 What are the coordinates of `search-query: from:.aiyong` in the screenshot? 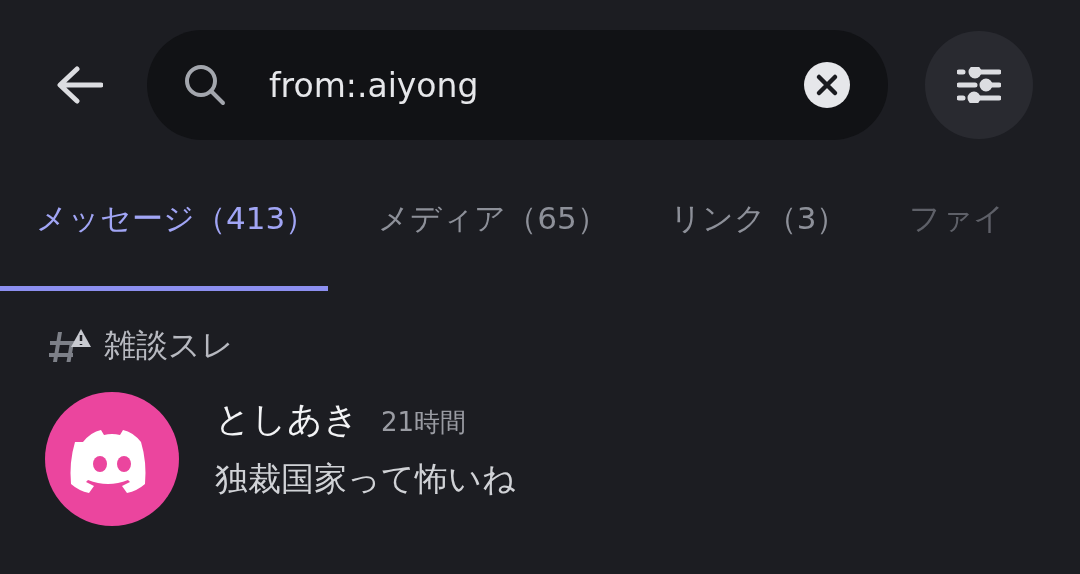 It's located at (374, 85).